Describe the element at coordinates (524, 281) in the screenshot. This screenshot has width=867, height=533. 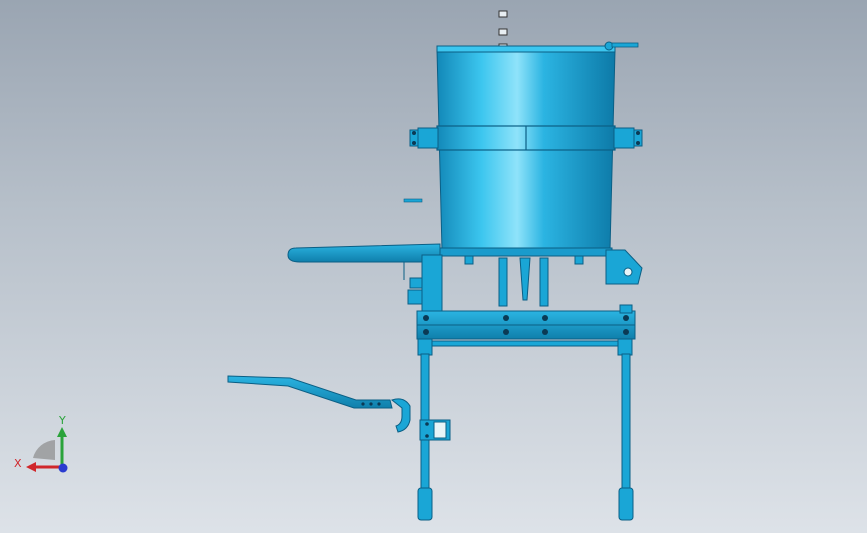
I see `bottom-valves` at that location.